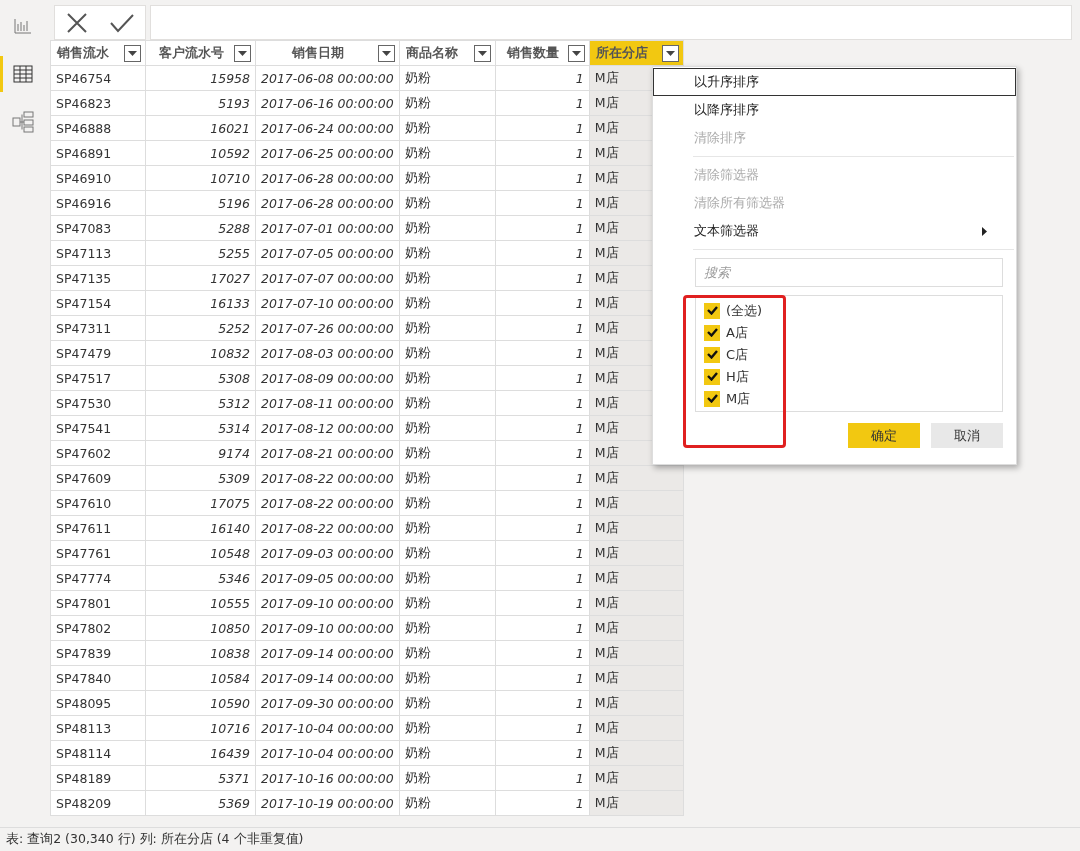 This screenshot has width=1080, height=851. Describe the element at coordinates (327, 53) in the screenshot. I see `column-header: 销售日期` at that location.